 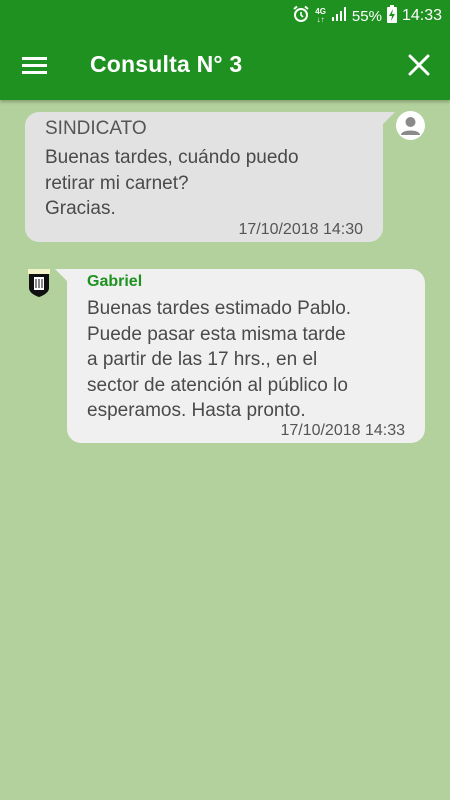 I want to click on message-sender: SINDICATO, so click(x=96, y=128).